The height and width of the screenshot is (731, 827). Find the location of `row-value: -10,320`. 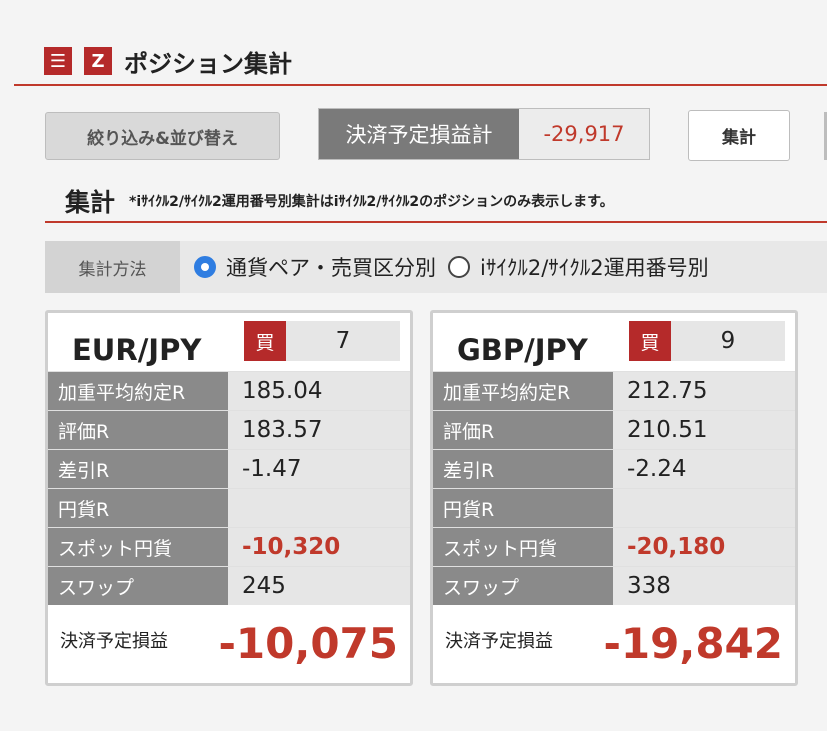

row-value: -10,320 is located at coordinates (319, 547).